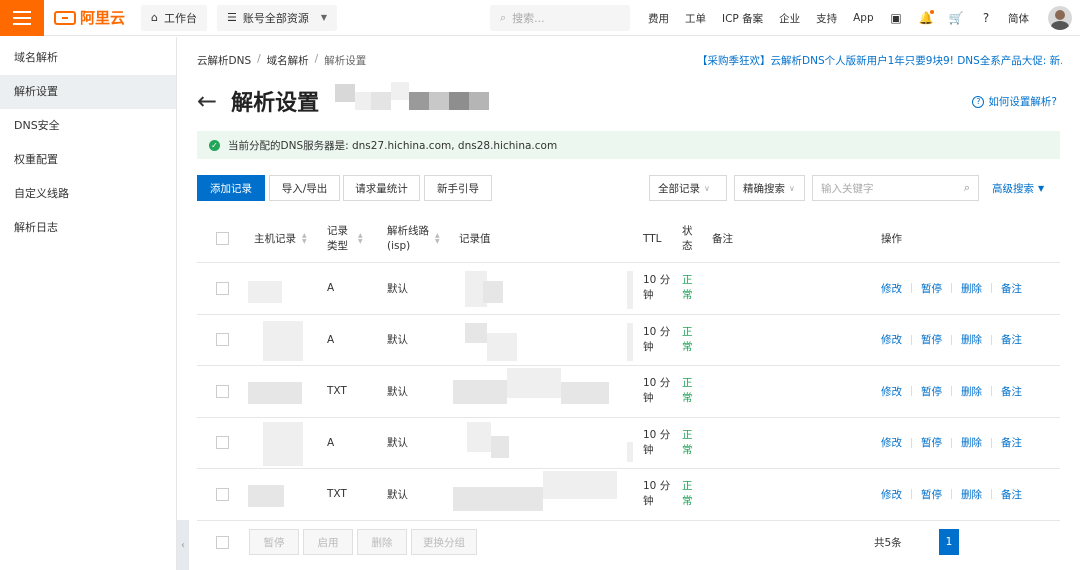  I want to click on bell-icon: 🔔, so click(926, 18).